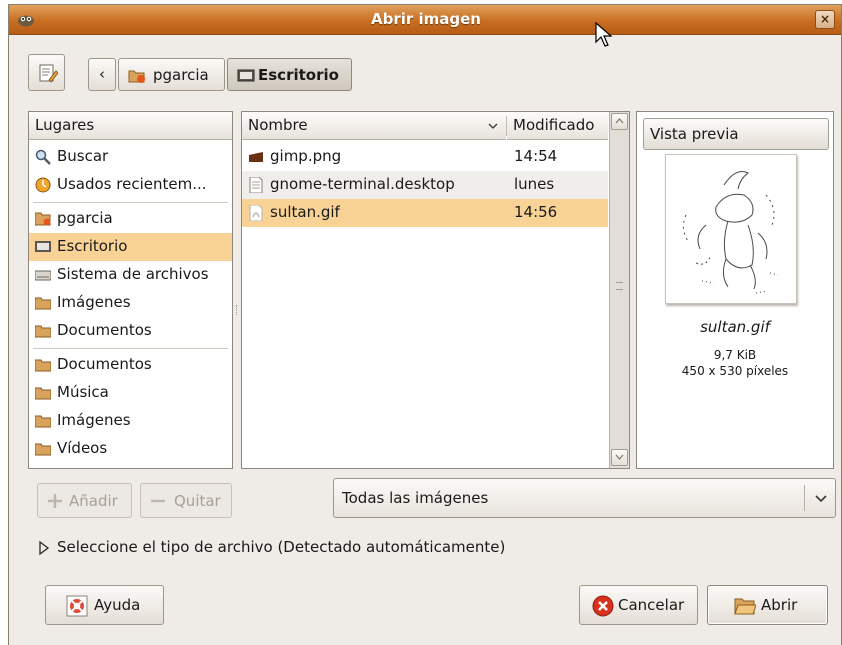 This screenshot has width=842, height=645. Describe the element at coordinates (415, 498) in the screenshot. I see `filter-value: Todas las imágenes` at that location.